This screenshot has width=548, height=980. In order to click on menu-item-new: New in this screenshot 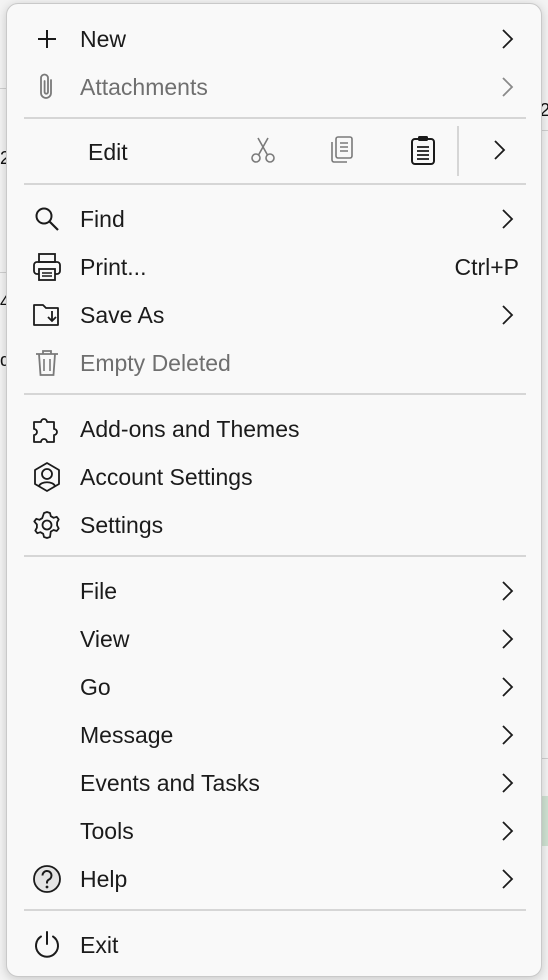, I will do `click(274, 39)`.